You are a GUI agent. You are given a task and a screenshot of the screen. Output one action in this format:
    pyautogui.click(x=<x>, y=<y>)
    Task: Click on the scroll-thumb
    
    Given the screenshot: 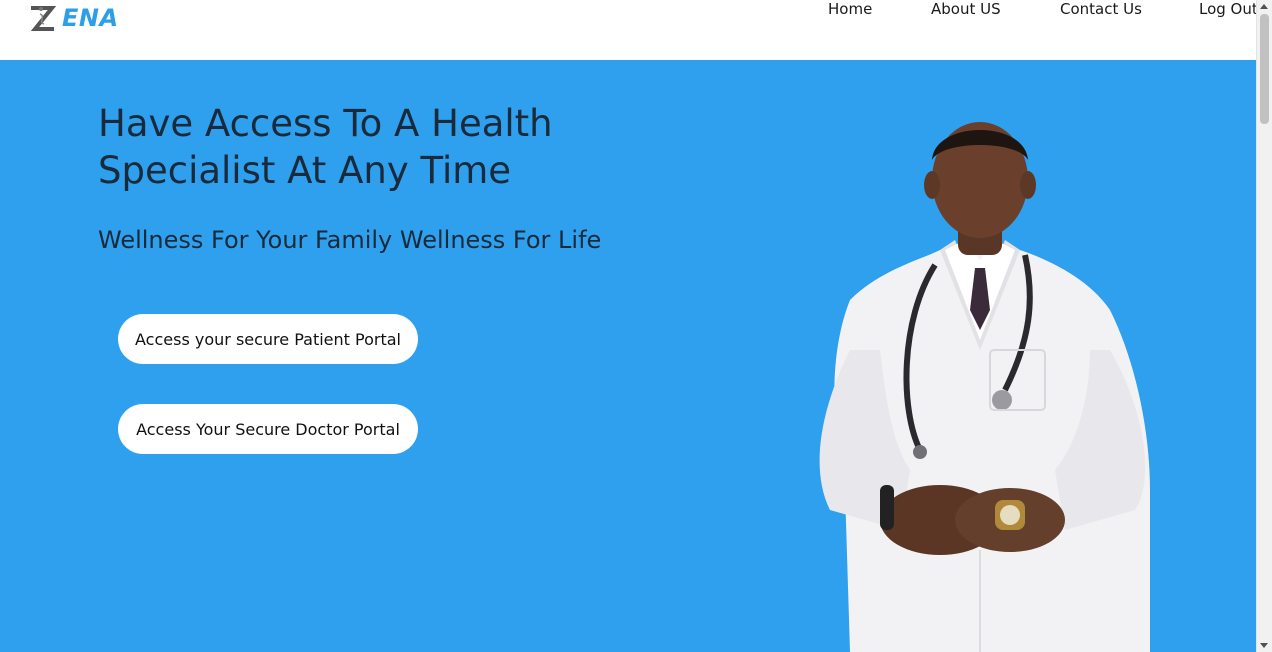 What is the action you would take?
    pyautogui.click(x=1264, y=69)
    